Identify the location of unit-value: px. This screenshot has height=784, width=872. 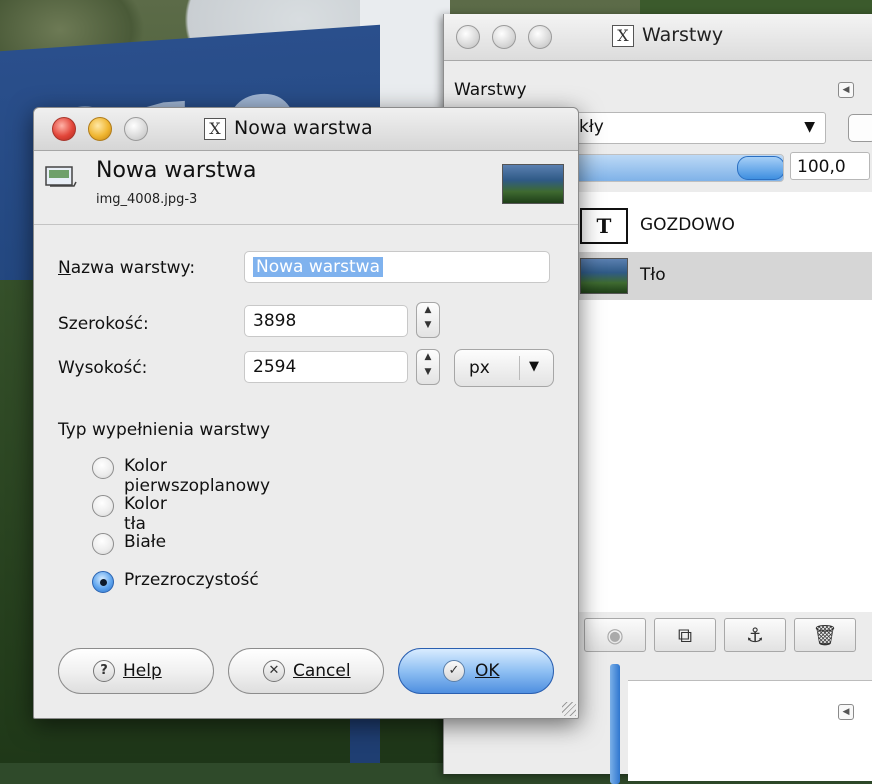
(479, 368).